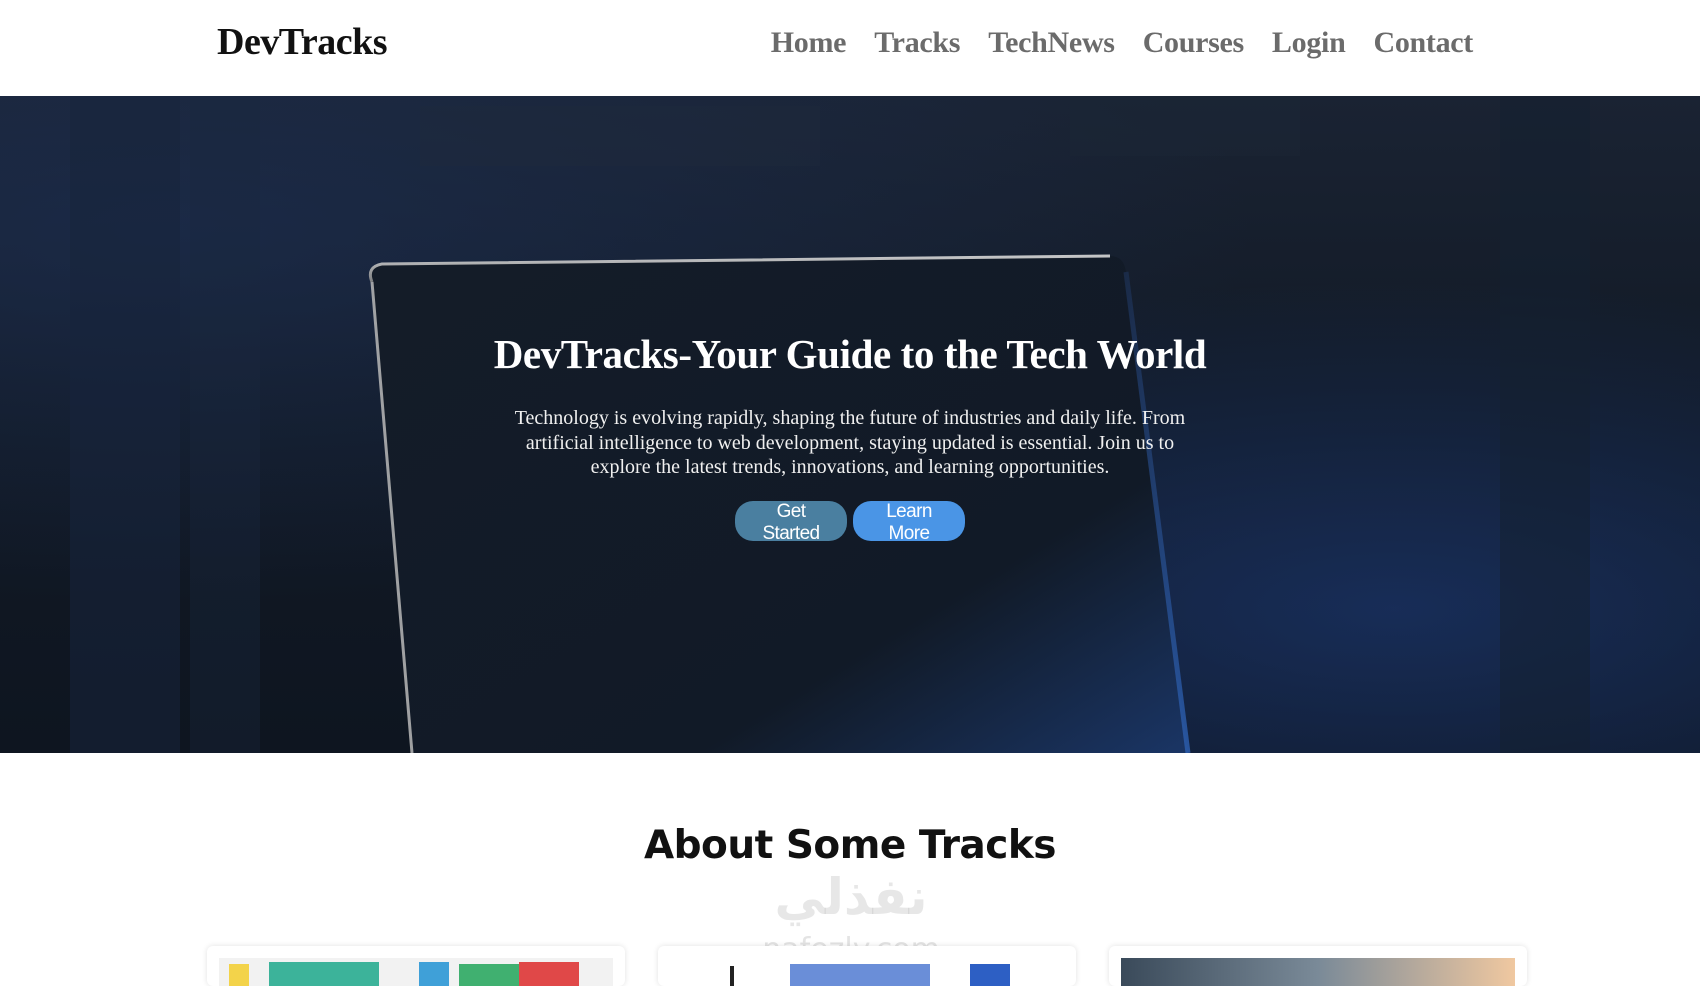 The image size is (1700, 986). What do you see at coordinates (851, 897) in the screenshot?
I see `watermark-arabic-text: نفذلي` at bounding box center [851, 897].